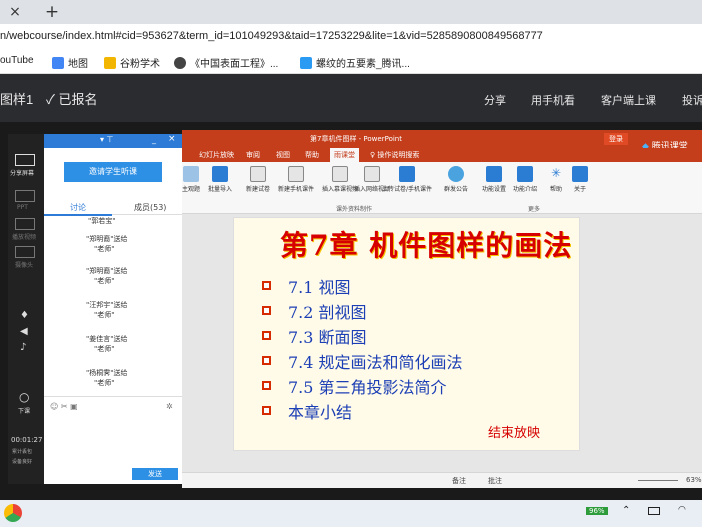 This screenshot has width=702, height=527. Describe the element at coordinates (23, 347) in the screenshot. I see `music-icon: ♪` at that location.